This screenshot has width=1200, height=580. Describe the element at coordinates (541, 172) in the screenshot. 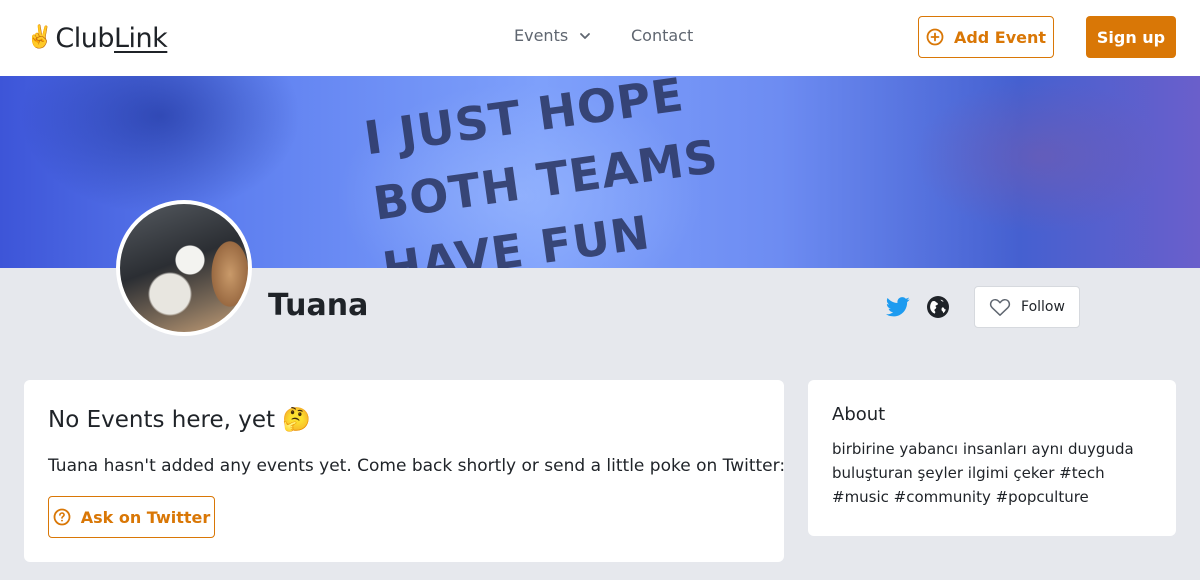

I see `cover-shirt-text: I JUST HOPE BOTH TEAMS HAVE FUN` at that location.